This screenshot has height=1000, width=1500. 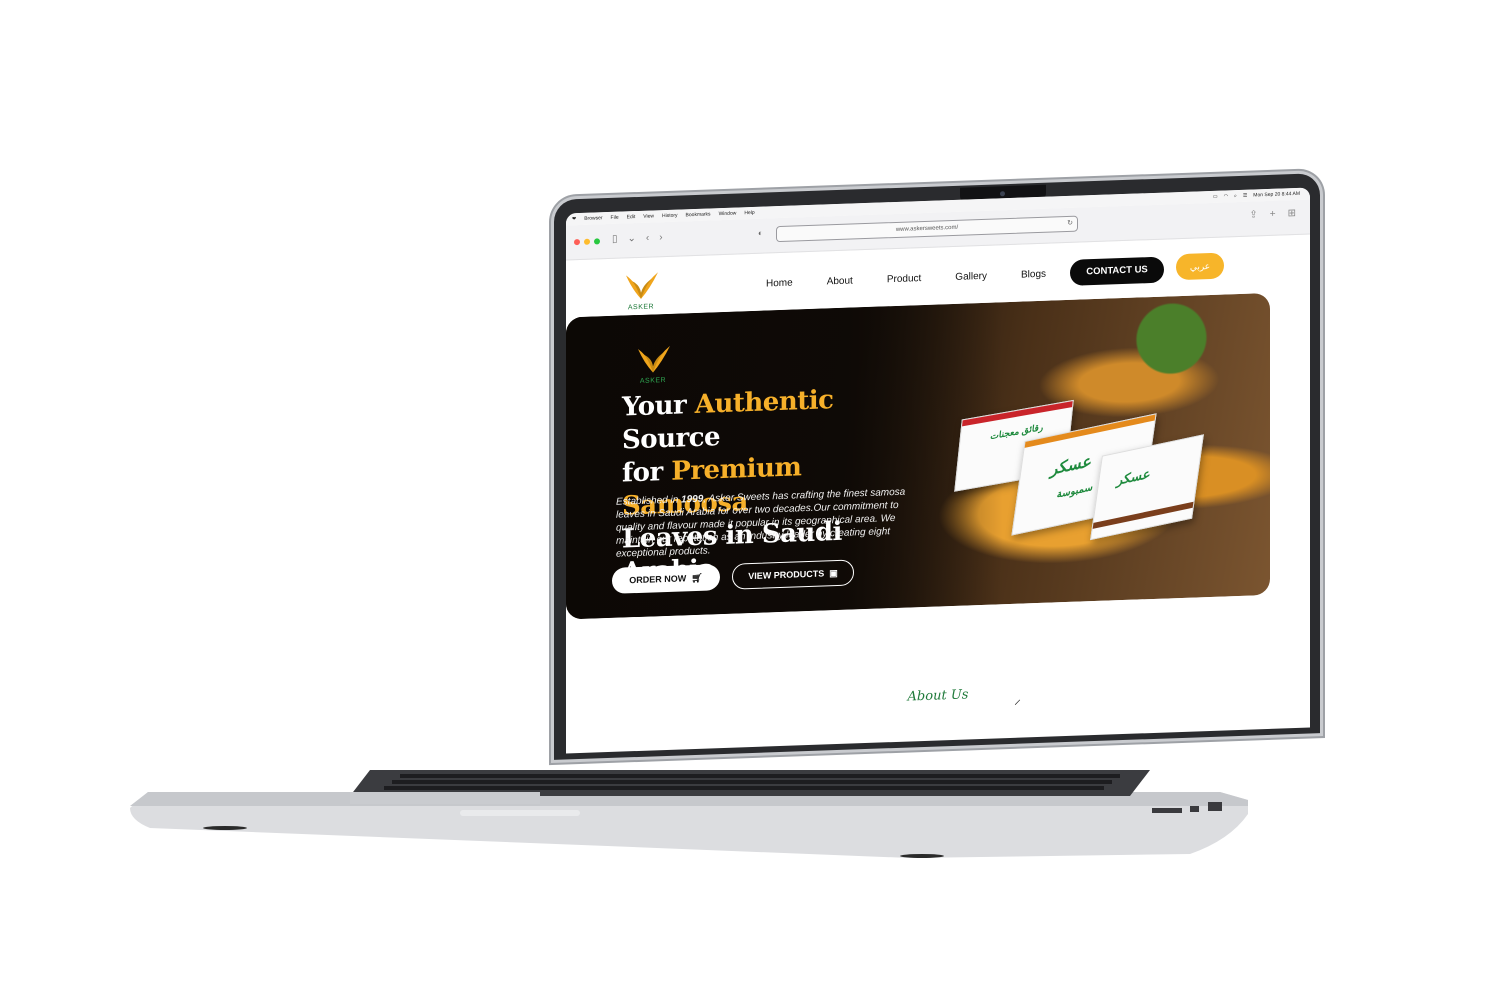 I want to click on maximize-icon, so click(x=597, y=241).